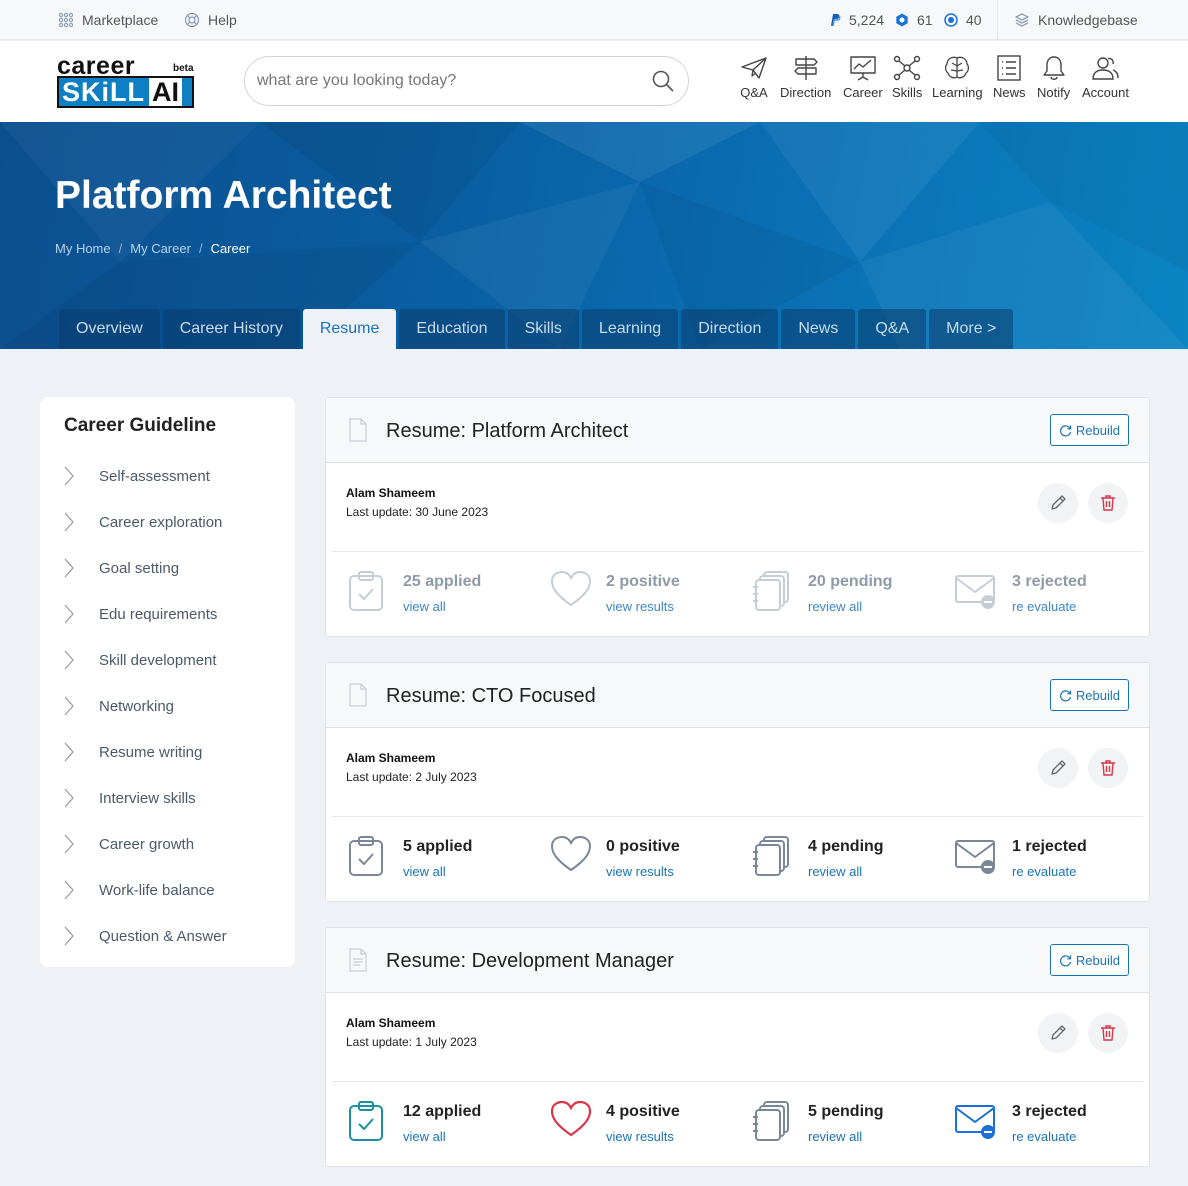 The image size is (1188, 1186). Describe the element at coordinates (507, 431) in the screenshot. I see `resume-title: Resume: Platform Architect` at that location.